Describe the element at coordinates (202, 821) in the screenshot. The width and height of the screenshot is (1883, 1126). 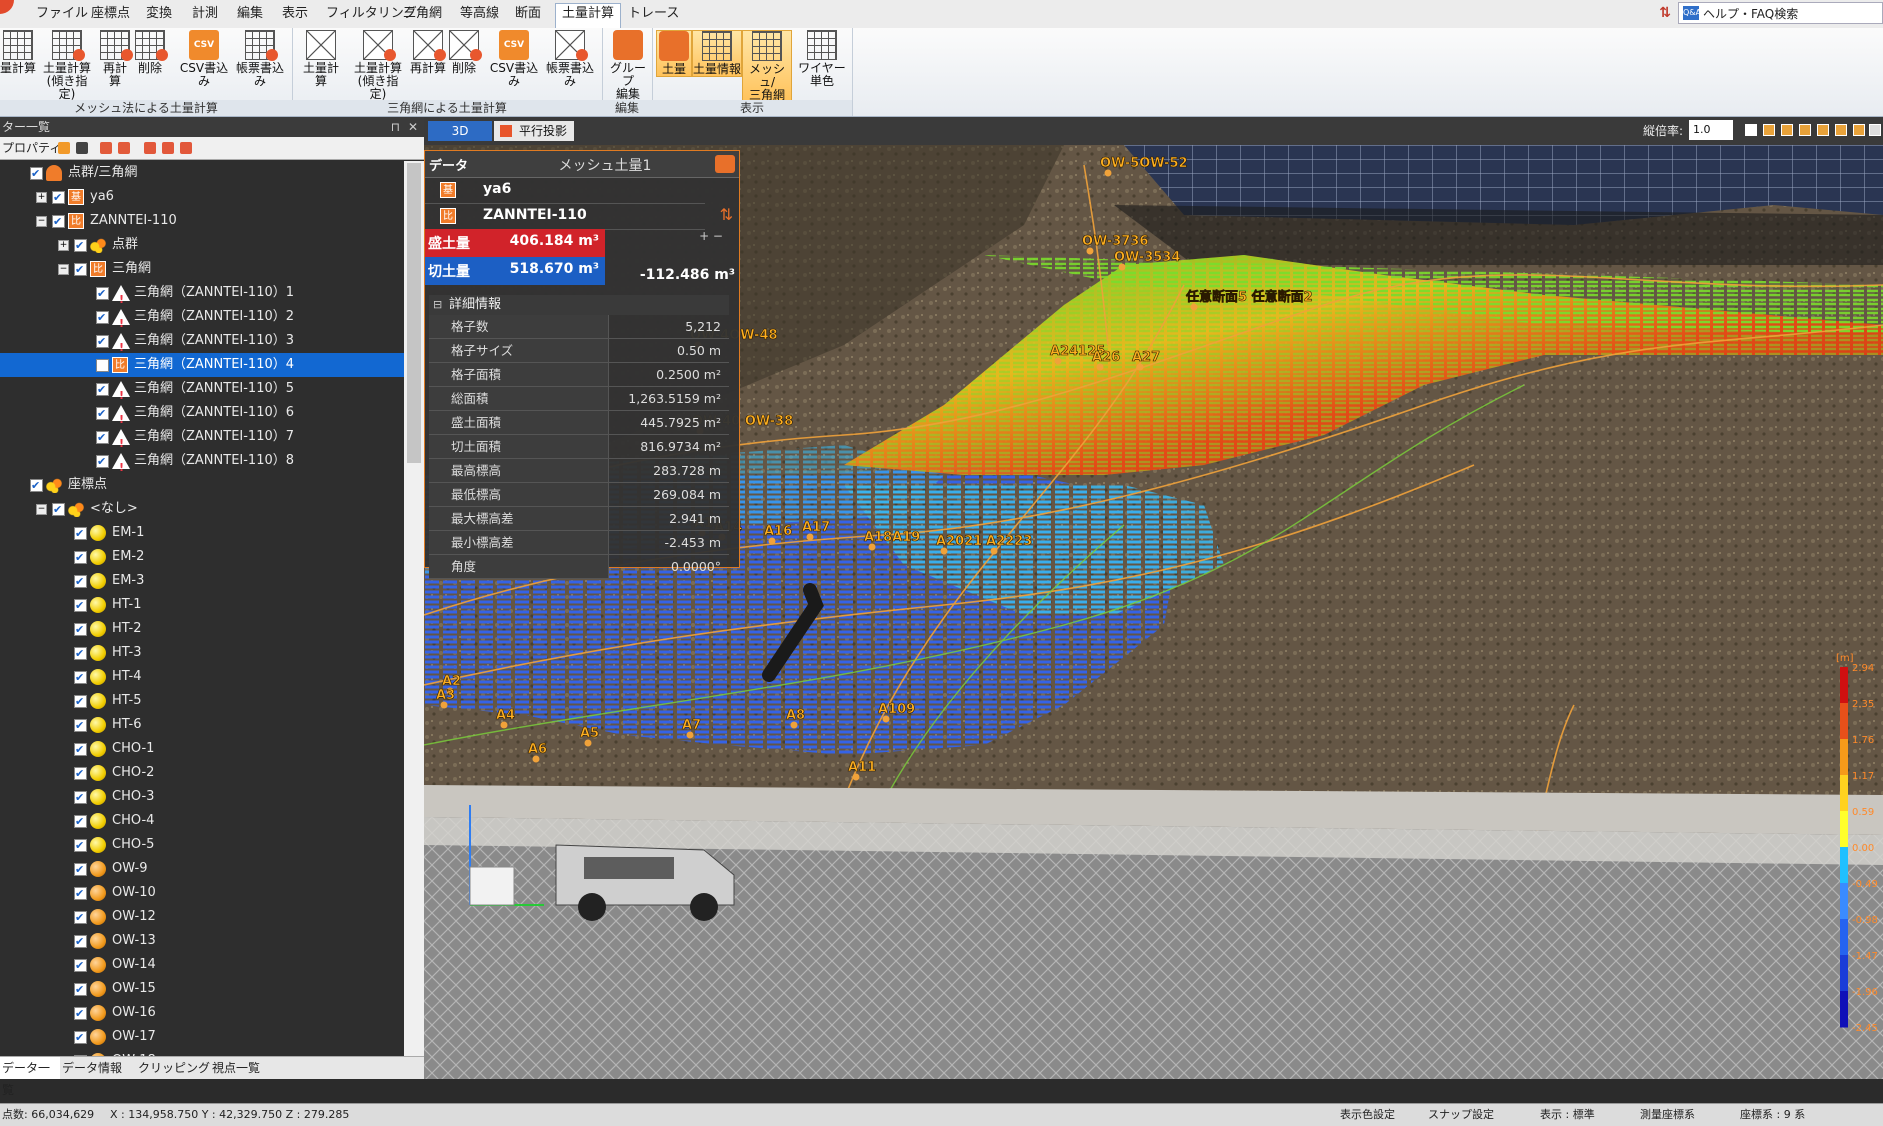
I see `tree-row: CHO-4` at that location.